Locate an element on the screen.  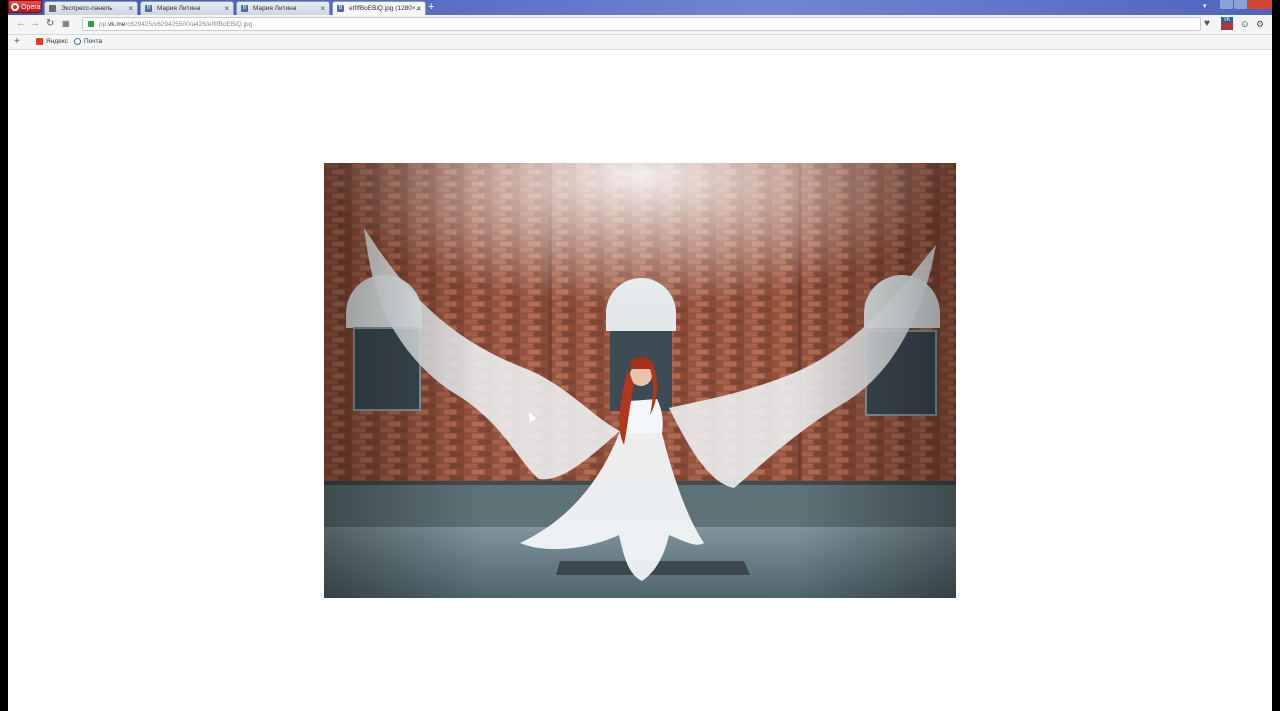
maximize-button is located at coordinates (1240, 4).